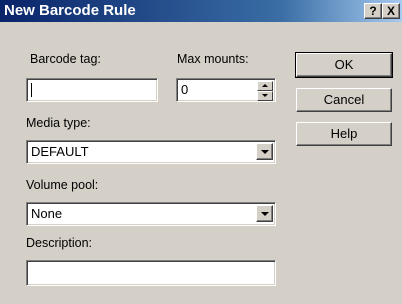 The image size is (402, 304). Describe the element at coordinates (47, 213) in the screenshot. I see `volume-pool-value: None` at that location.